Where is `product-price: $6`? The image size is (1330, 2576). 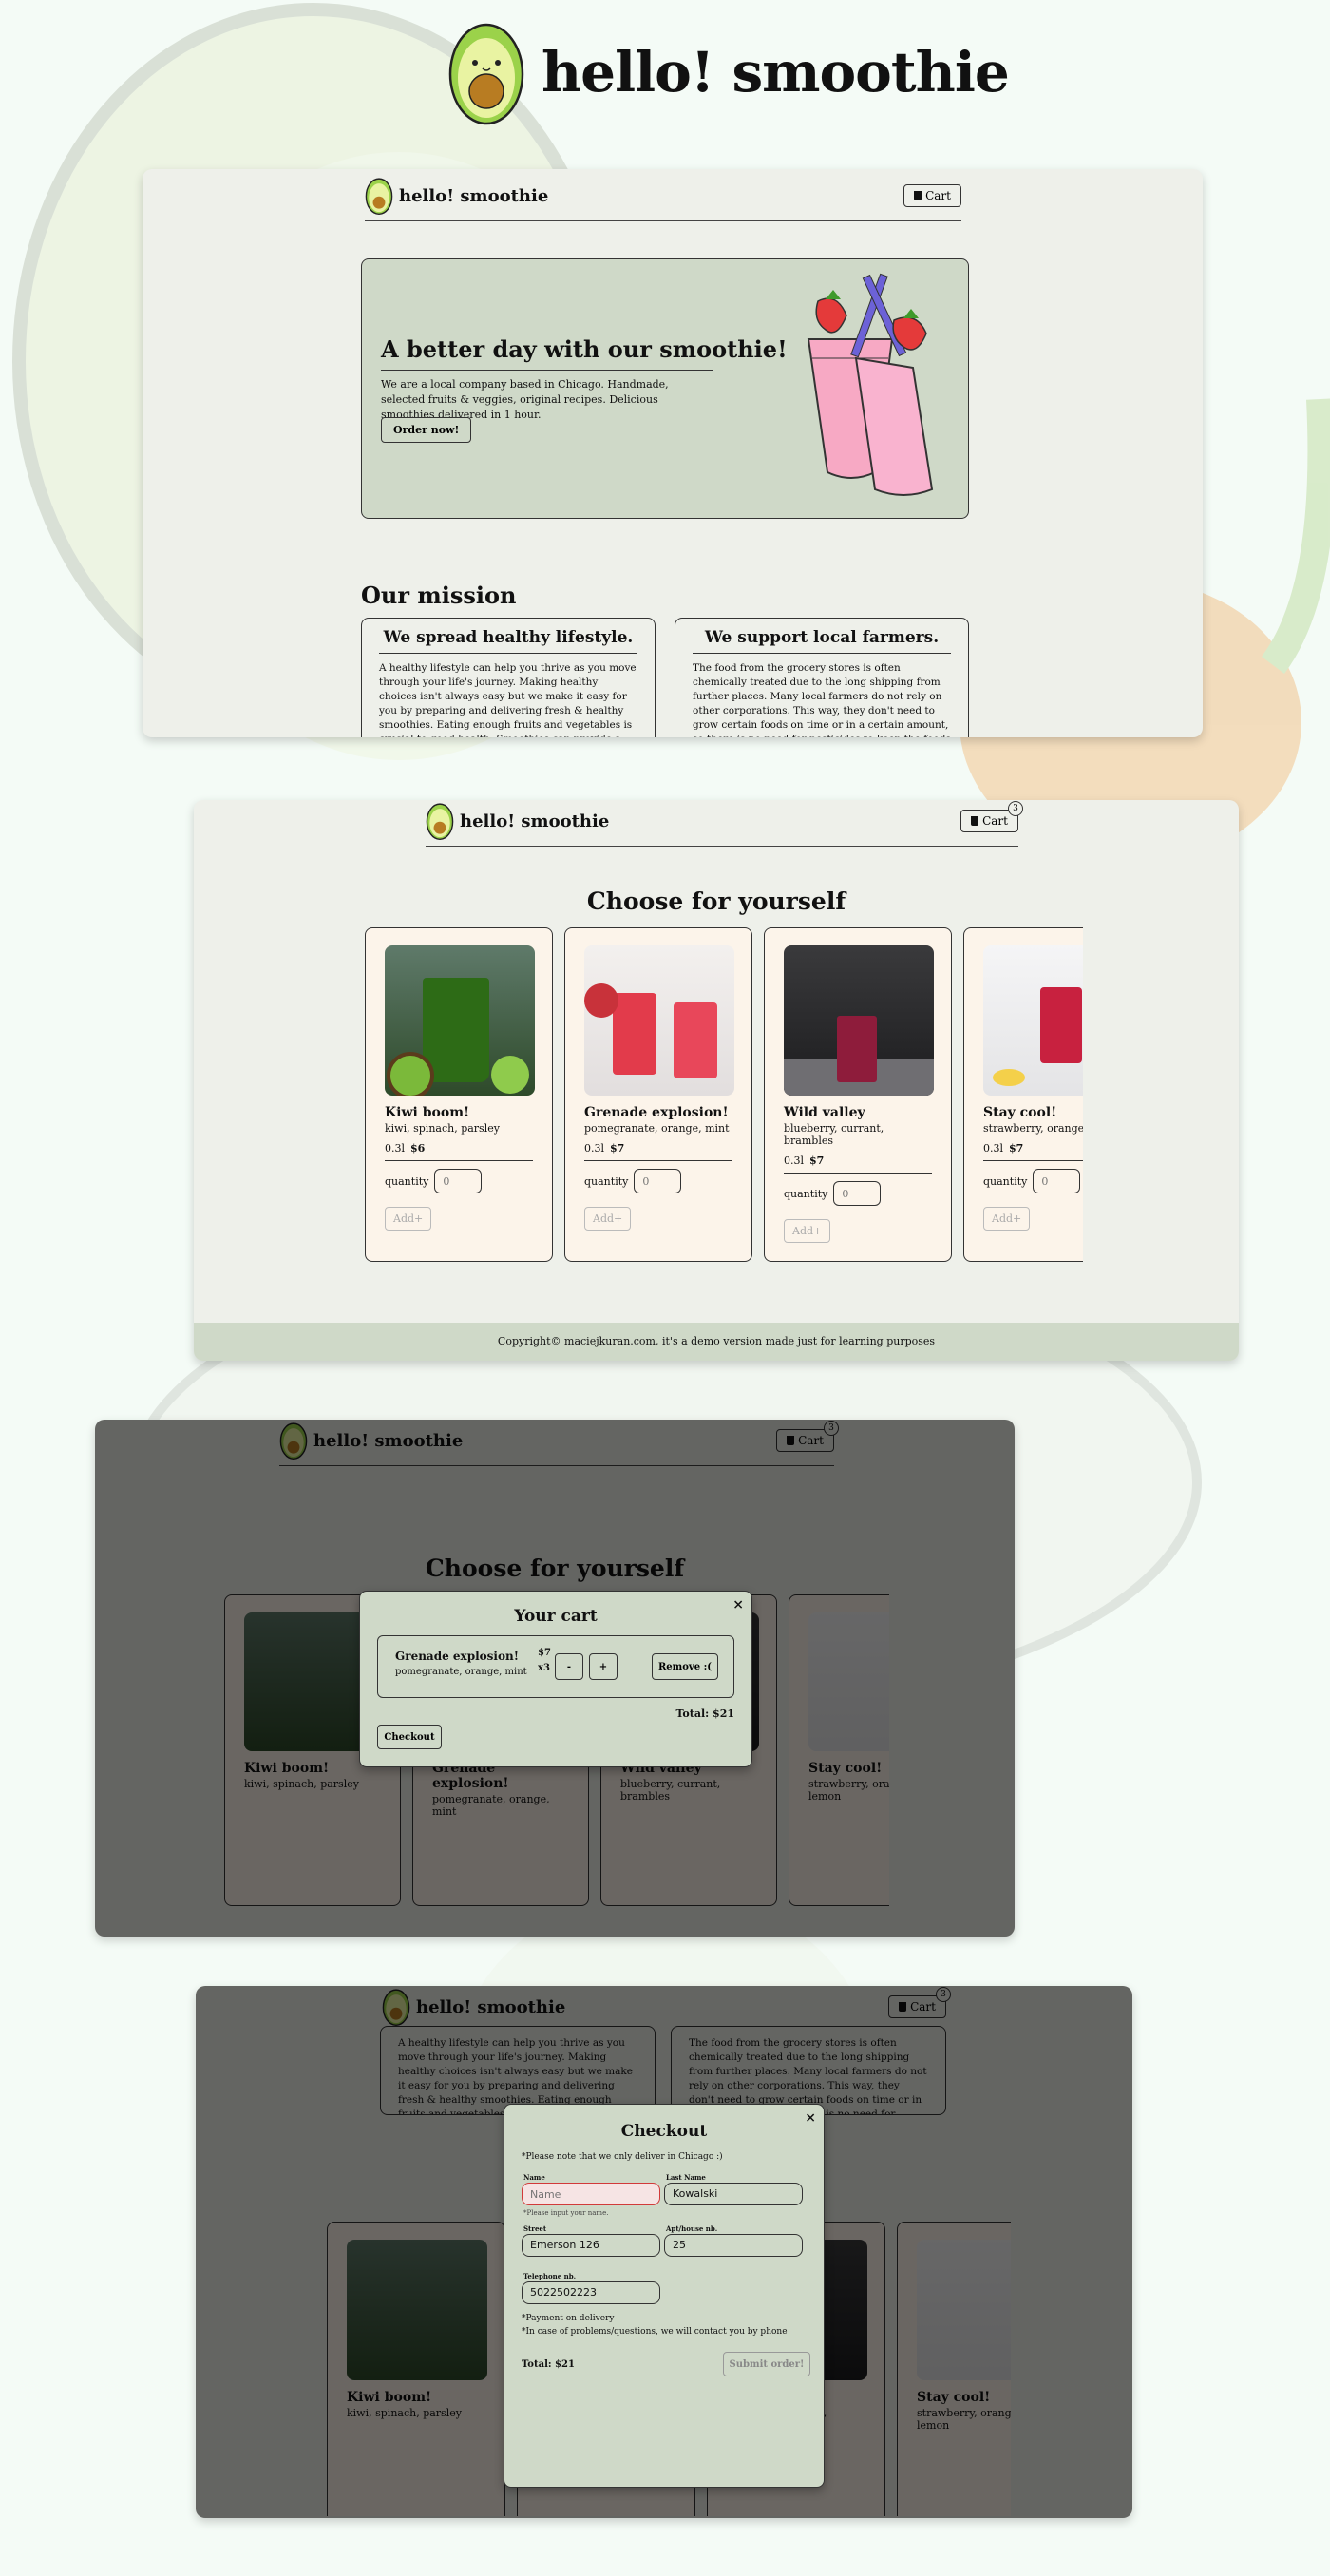 product-price: $6 is located at coordinates (418, 1148).